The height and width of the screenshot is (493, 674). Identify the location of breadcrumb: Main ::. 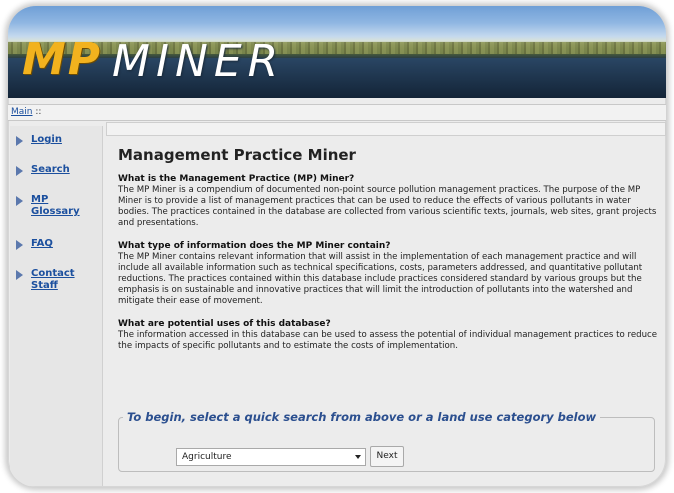
(337, 112).